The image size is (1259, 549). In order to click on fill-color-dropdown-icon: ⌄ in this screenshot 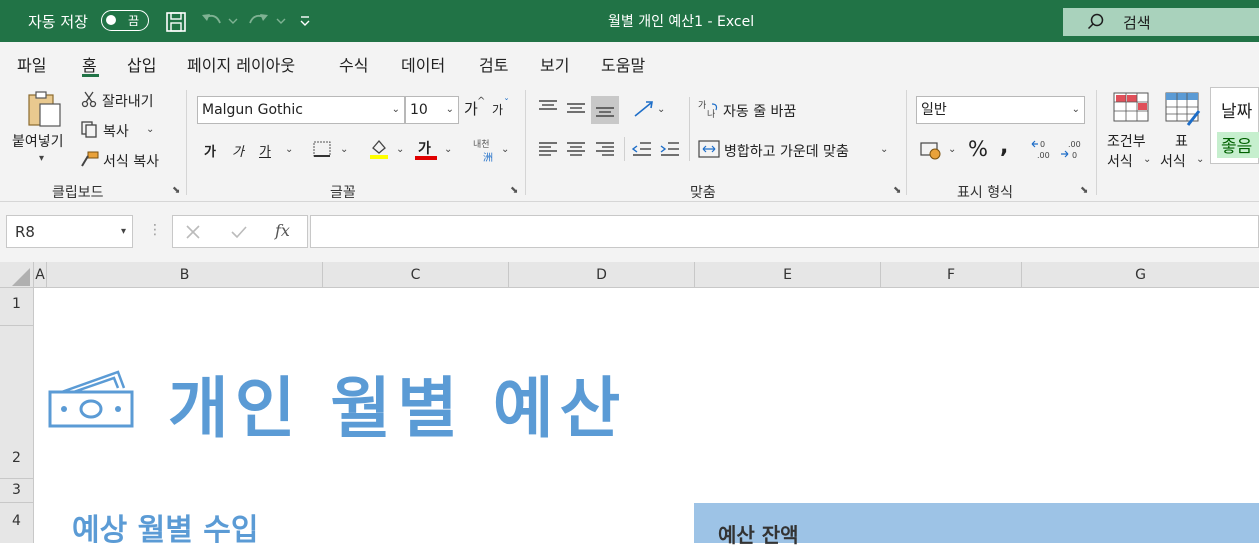, I will do `click(400, 149)`.